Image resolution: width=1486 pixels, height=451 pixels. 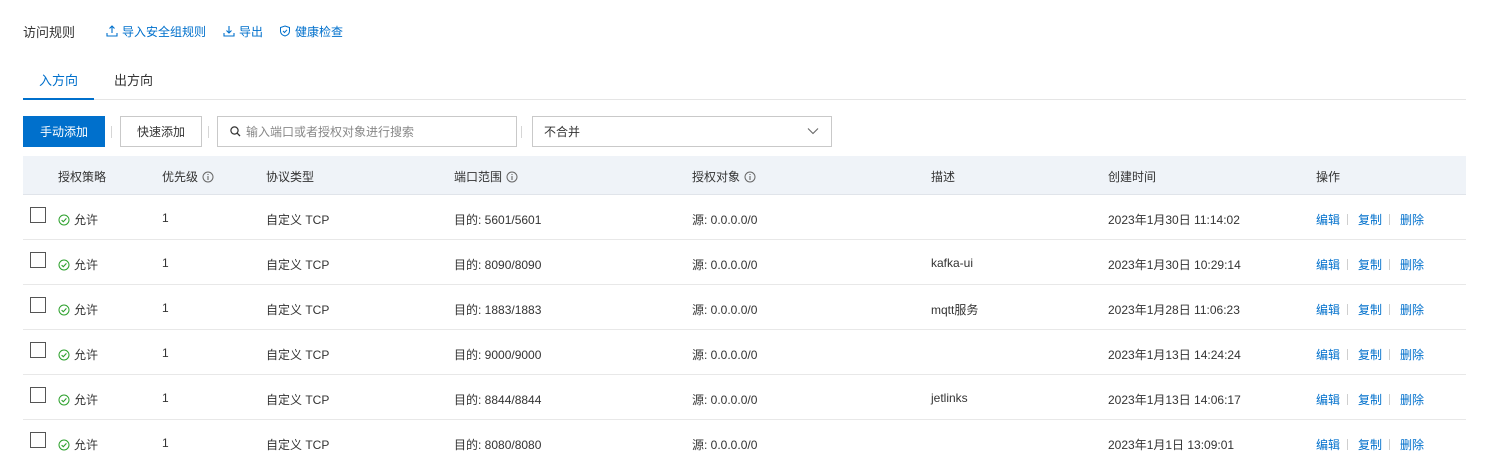 What do you see at coordinates (180, 177) in the screenshot?
I see `column-header-label: 优先级` at bounding box center [180, 177].